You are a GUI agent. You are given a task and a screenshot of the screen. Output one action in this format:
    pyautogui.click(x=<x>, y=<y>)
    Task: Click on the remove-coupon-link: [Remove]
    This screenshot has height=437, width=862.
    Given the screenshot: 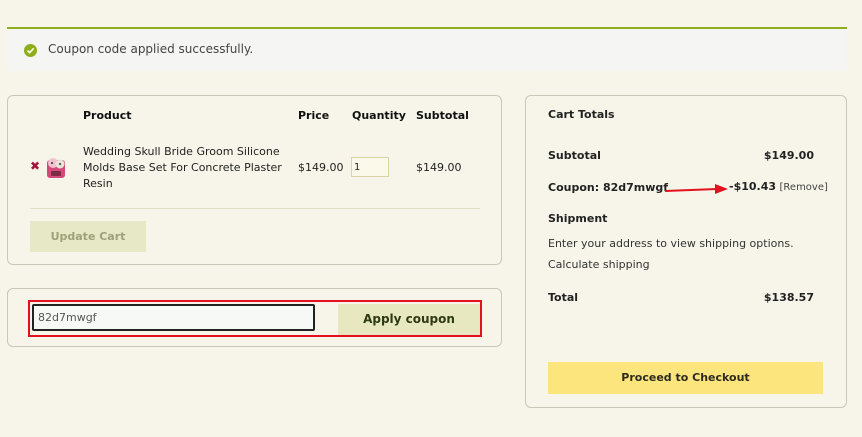 What is the action you would take?
    pyautogui.click(x=804, y=187)
    